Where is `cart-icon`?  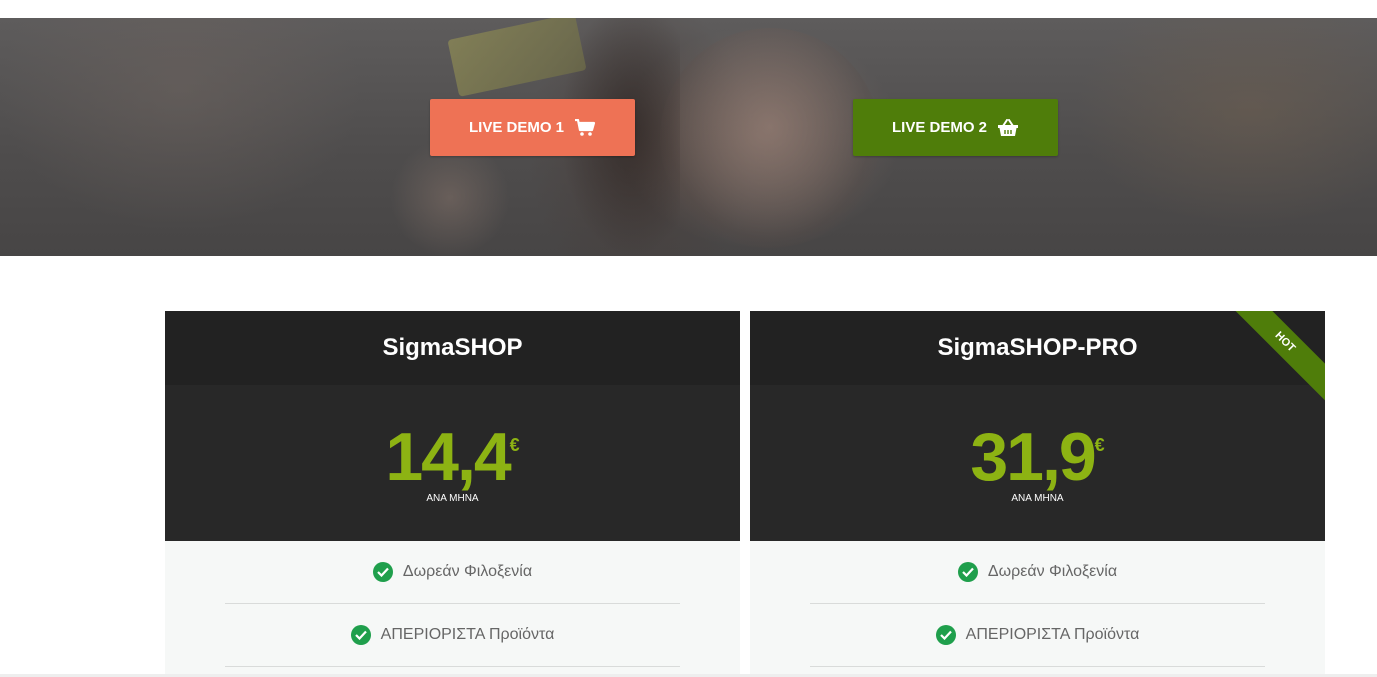
cart-icon is located at coordinates (585, 127).